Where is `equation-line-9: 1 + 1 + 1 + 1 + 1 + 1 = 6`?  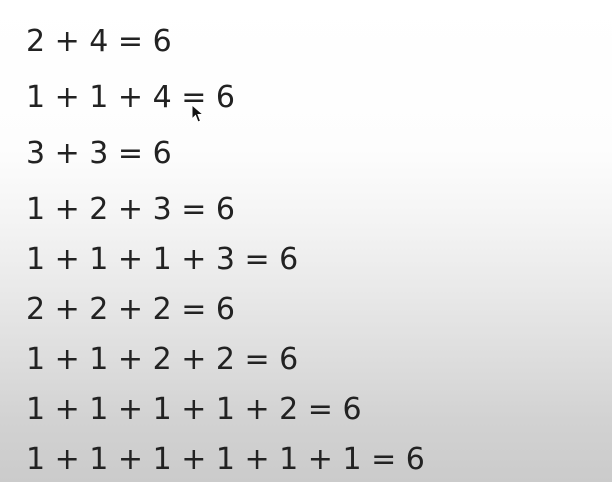 equation-line-9: 1 + 1 + 1 + 1 + 1 + 1 = 6 is located at coordinates (225, 459).